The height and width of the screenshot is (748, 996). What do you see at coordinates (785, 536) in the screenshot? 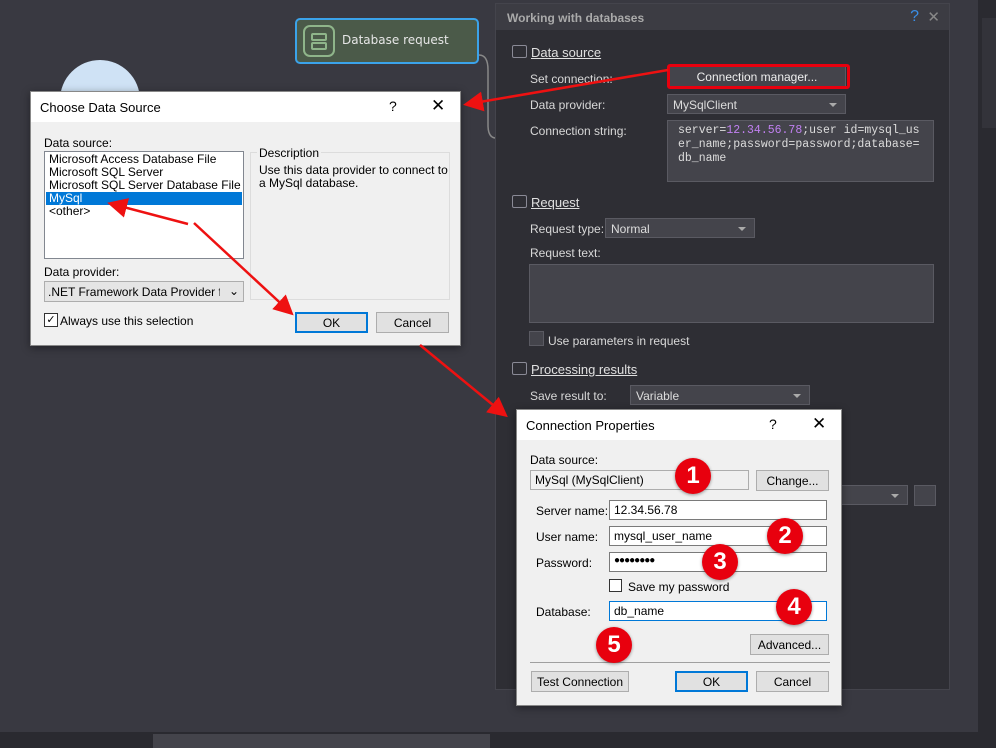
I see `step-marker-2: 2` at bounding box center [785, 536].